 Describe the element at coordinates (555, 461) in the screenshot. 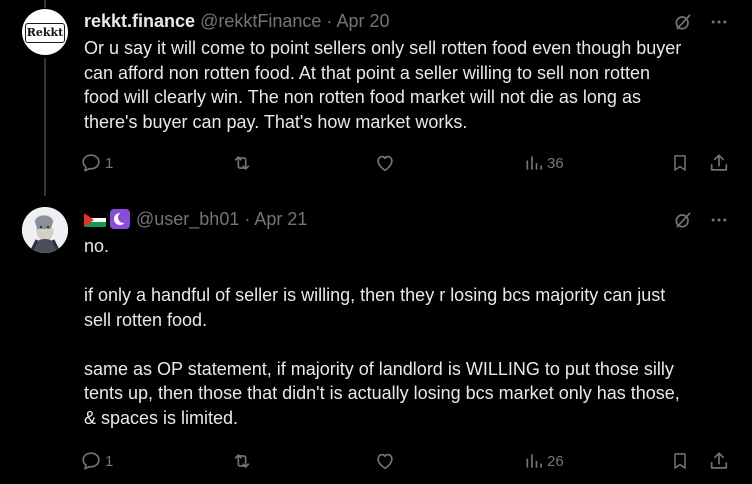

I see `view-count: 26` at that location.